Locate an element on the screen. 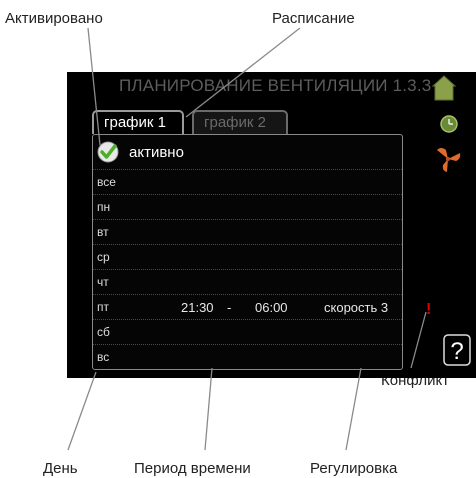  leader-activated is located at coordinates (94, 86).